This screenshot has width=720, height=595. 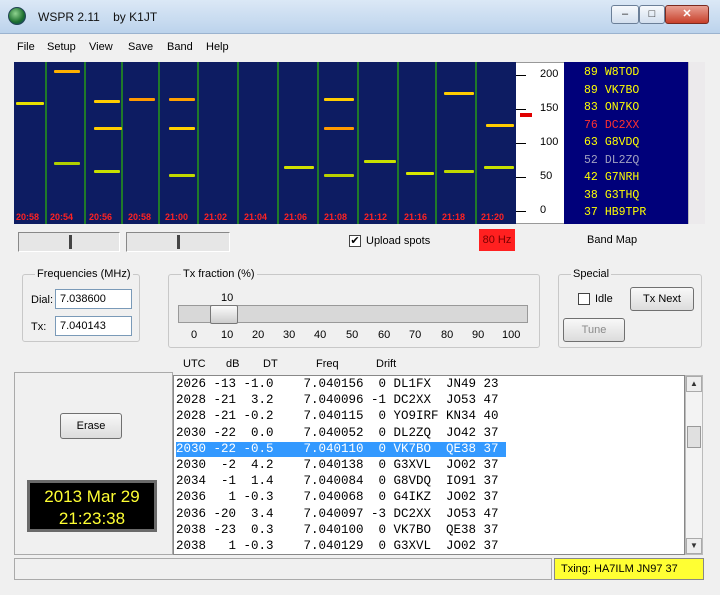 I want to click on waterfall-time: 21:18, so click(x=454, y=217).